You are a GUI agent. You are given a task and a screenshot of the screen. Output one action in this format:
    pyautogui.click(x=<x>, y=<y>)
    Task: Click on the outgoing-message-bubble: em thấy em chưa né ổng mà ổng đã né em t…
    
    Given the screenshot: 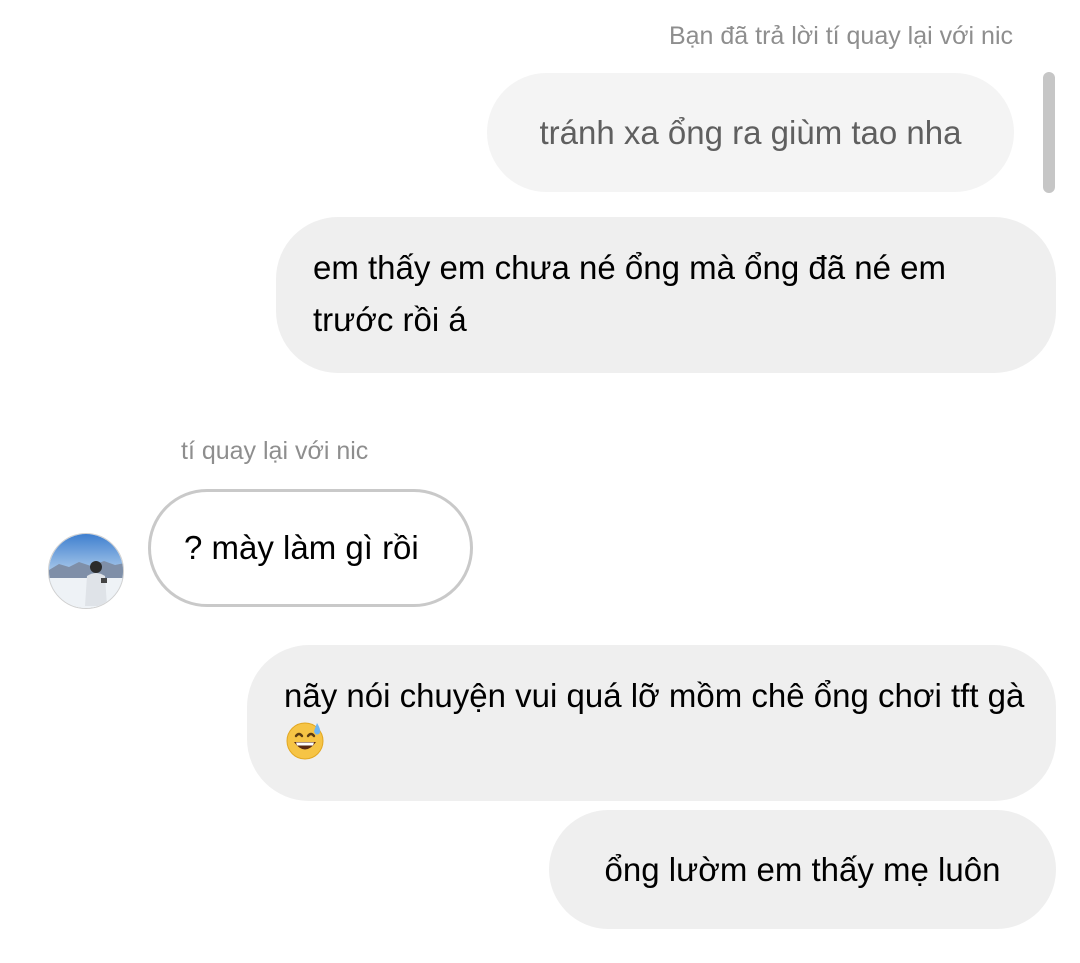 What is the action you would take?
    pyautogui.click(x=666, y=295)
    